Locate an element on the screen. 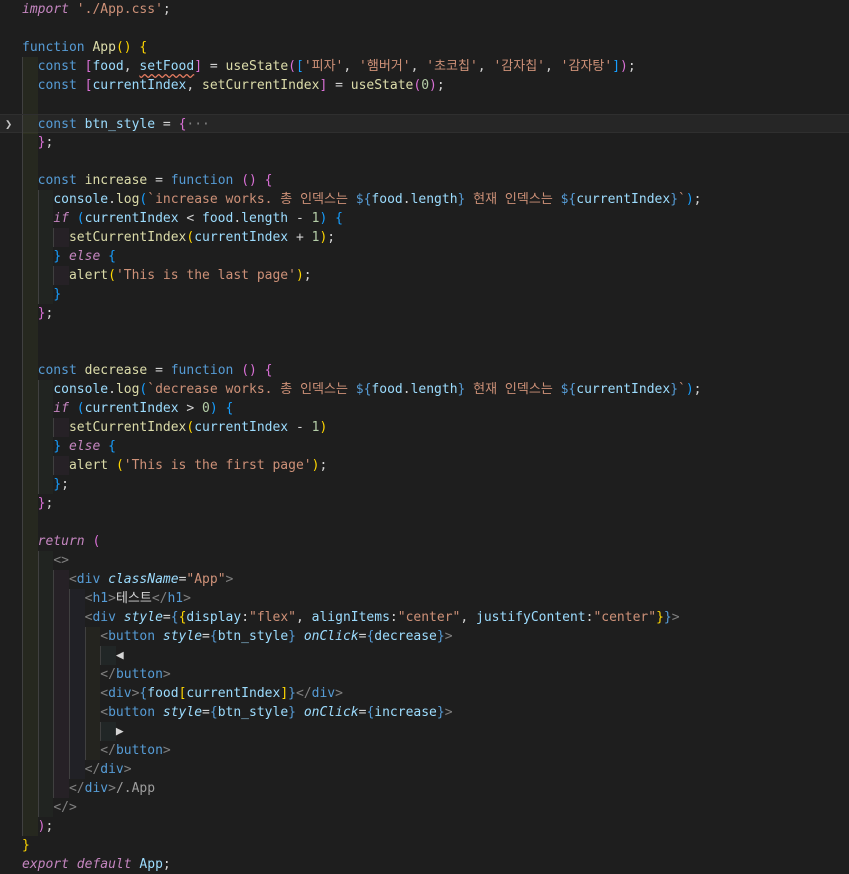 The height and width of the screenshot is (874, 849). code-token: "App" is located at coordinates (206, 579).